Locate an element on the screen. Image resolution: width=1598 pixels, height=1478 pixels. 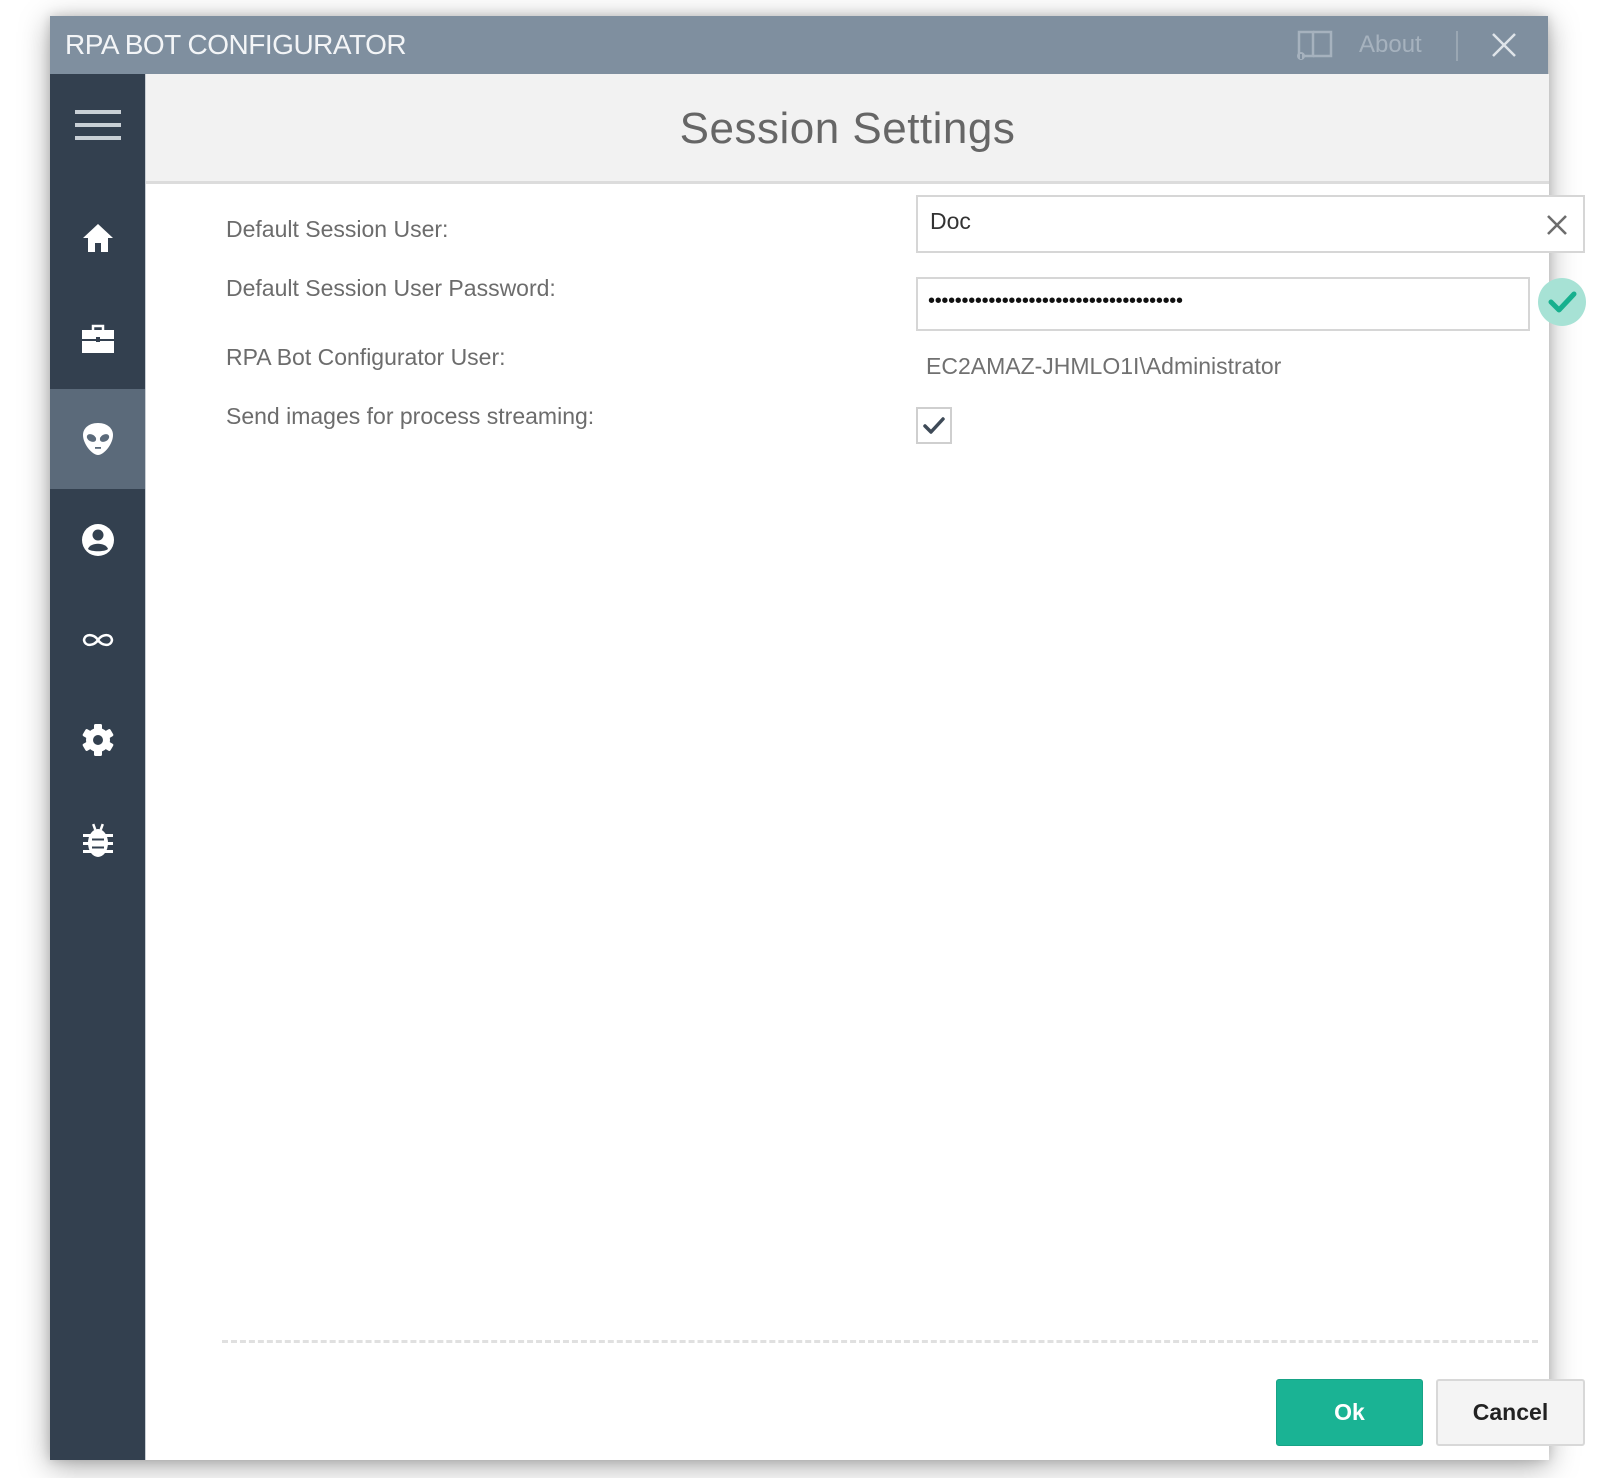
password-label: Default Session User Password: is located at coordinates (391, 288).